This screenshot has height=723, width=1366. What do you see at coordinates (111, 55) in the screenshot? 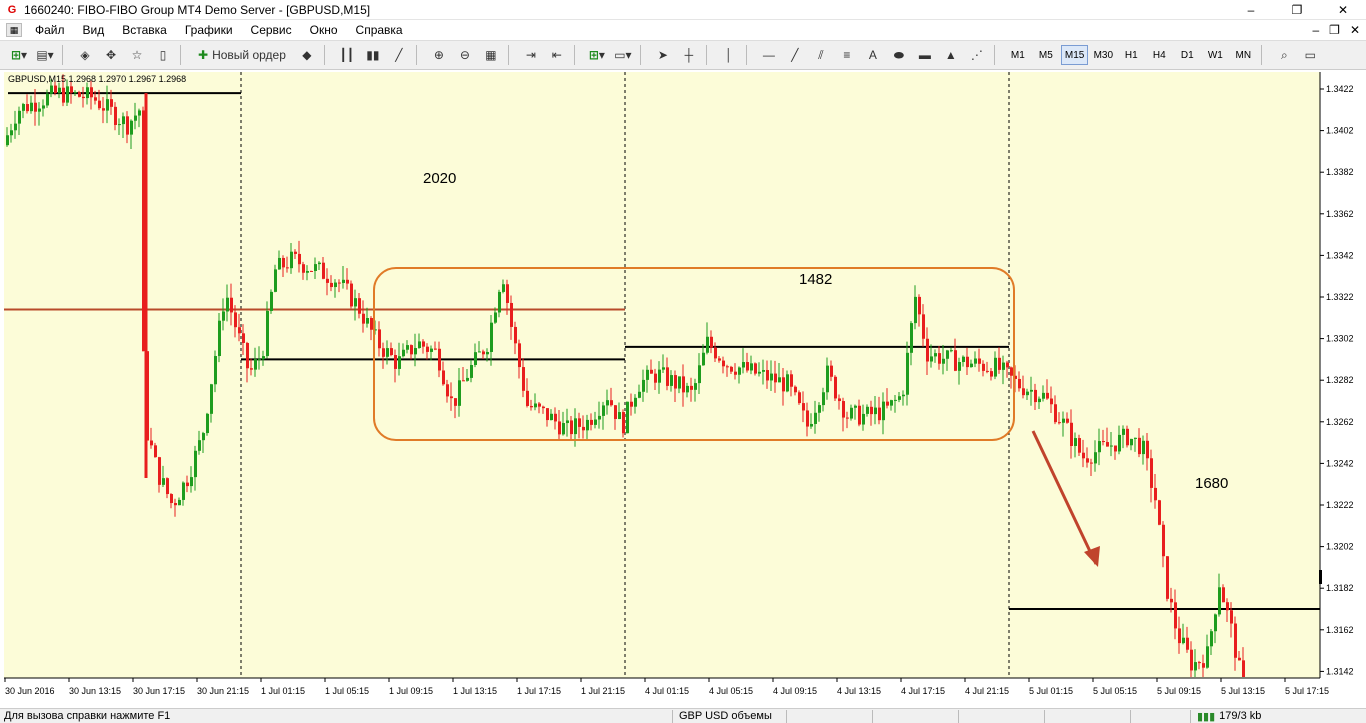
I see `navigator-icon: ✥` at bounding box center [111, 55].